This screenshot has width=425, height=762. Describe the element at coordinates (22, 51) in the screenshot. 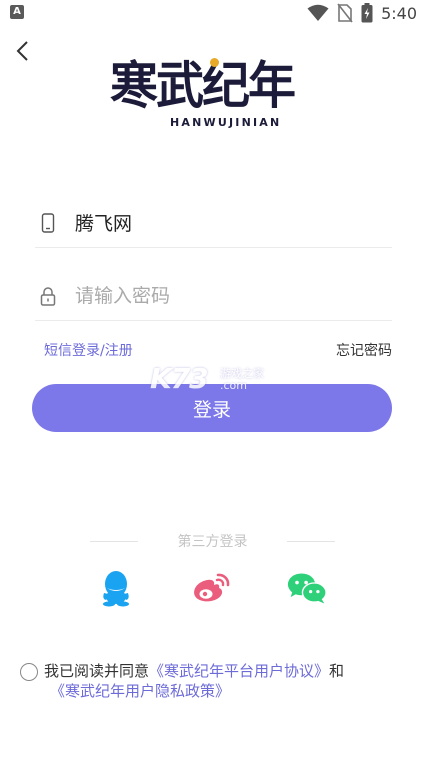

I see `chevron-left-icon` at that location.